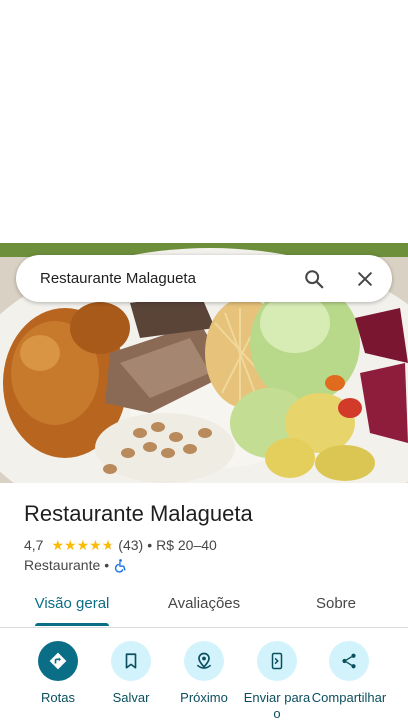 This screenshot has height=726, width=408. I want to click on search-bar: Restaurante Malagueta, so click(204, 278).